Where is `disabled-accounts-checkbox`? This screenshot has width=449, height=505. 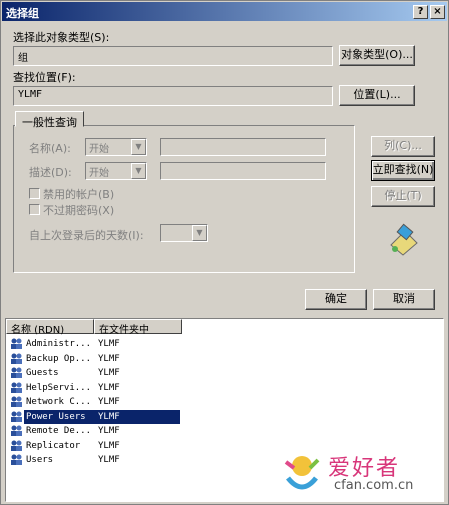
disabled-accounts-checkbox is located at coordinates (34, 193).